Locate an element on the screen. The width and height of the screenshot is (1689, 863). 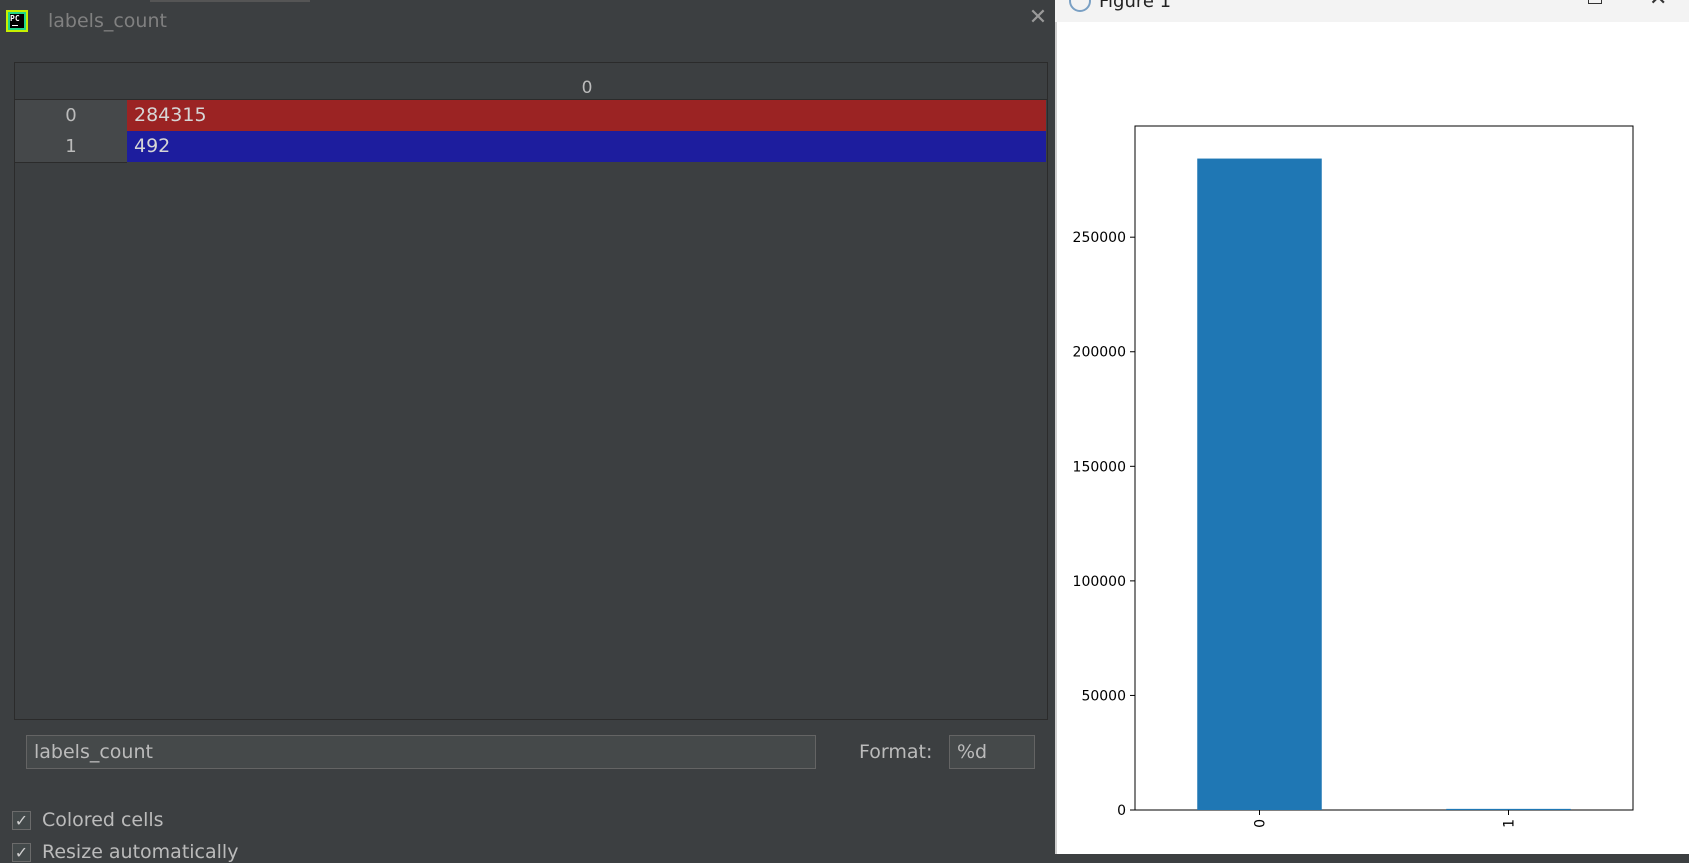
table-row: 1 492 is located at coordinates (531, 147).